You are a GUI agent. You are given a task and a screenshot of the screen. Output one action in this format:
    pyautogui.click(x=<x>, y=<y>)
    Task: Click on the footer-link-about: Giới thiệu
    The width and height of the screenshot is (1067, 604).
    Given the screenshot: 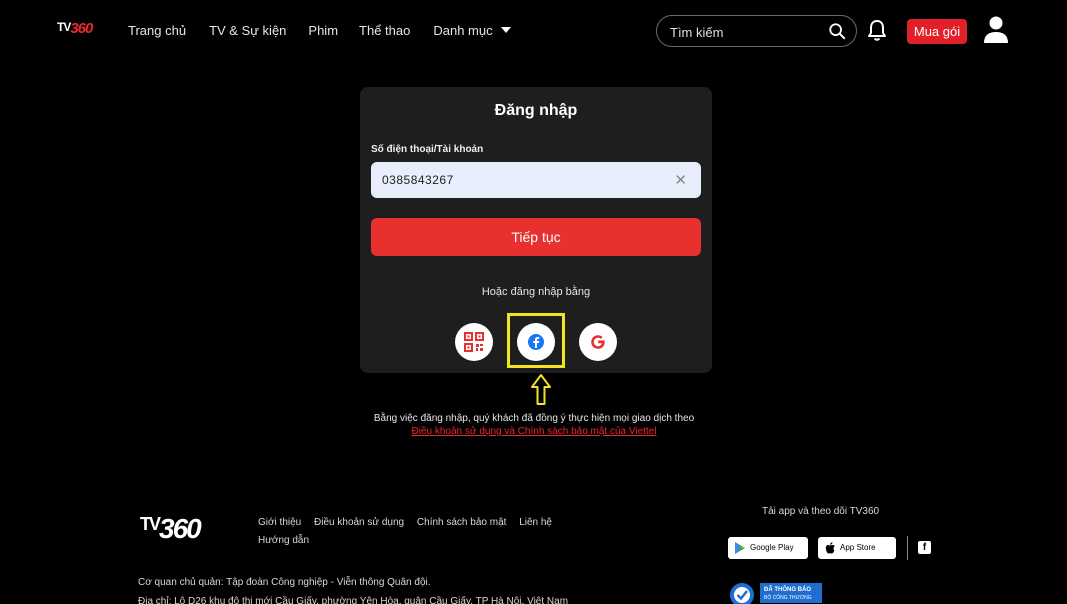 What is the action you would take?
    pyautogui.click(x=279, y=522)
    